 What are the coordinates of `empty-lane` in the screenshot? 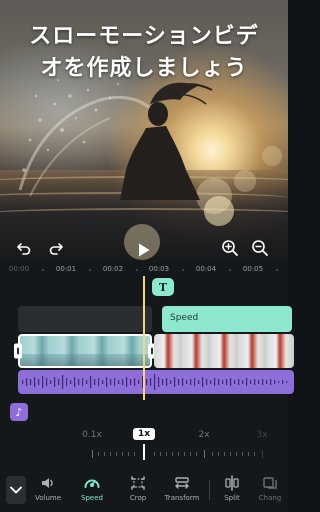 It's located at (85, 319).